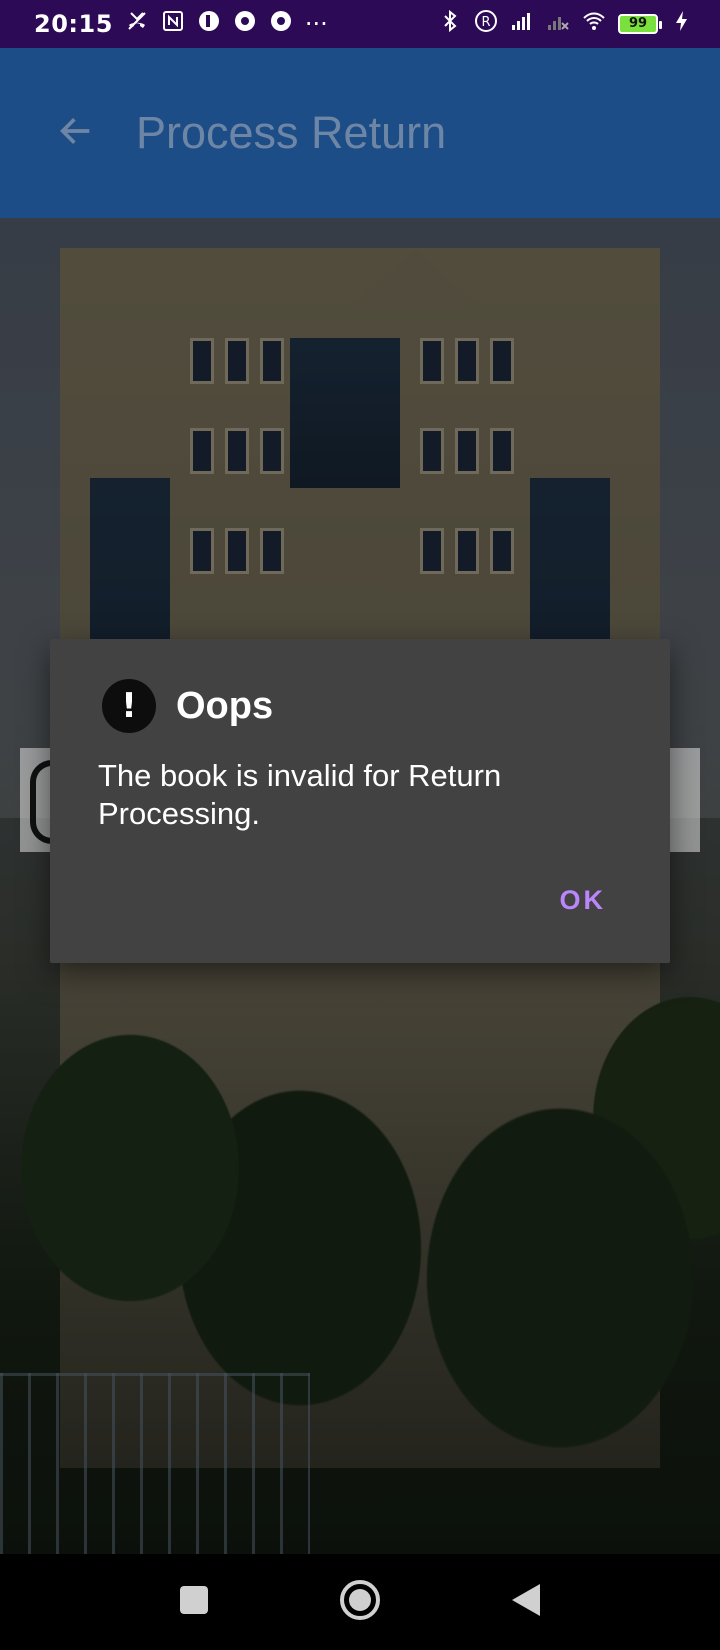  What do you see at coordinates (594, 24) in the screenshot?
I see `wifi-icon` at bounding box center [594, 24].